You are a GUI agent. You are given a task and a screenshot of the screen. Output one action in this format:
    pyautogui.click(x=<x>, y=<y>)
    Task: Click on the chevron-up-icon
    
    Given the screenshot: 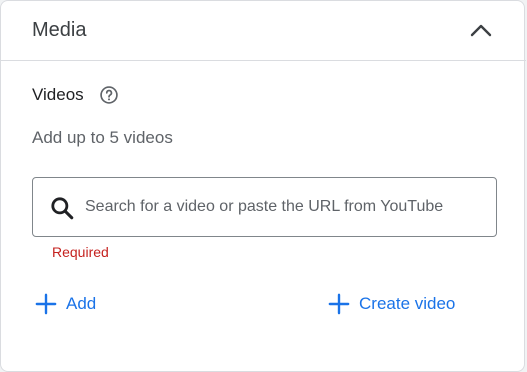 What is the action you would take?
    pyautogui.click(x=481, y=30)
    